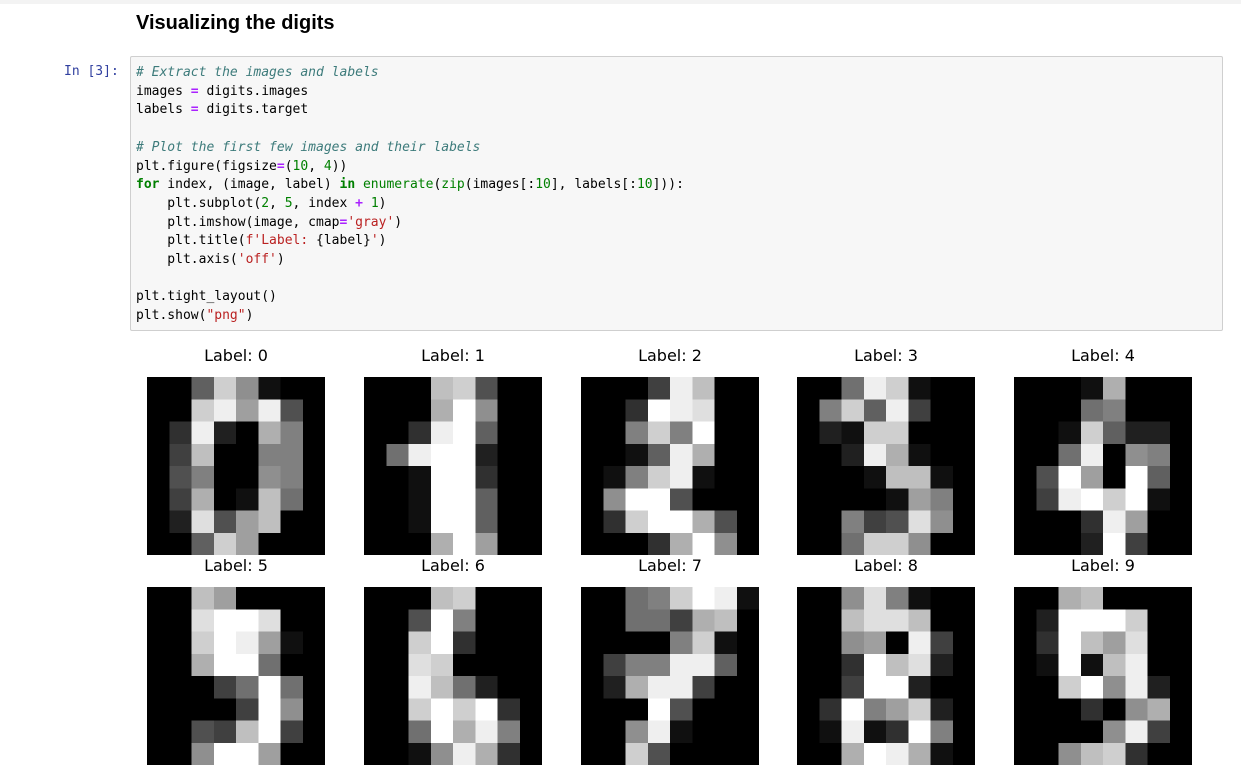 The height and width of the screenshot is (784, 1241). I want to click on code-token: (, so click(288, 166).